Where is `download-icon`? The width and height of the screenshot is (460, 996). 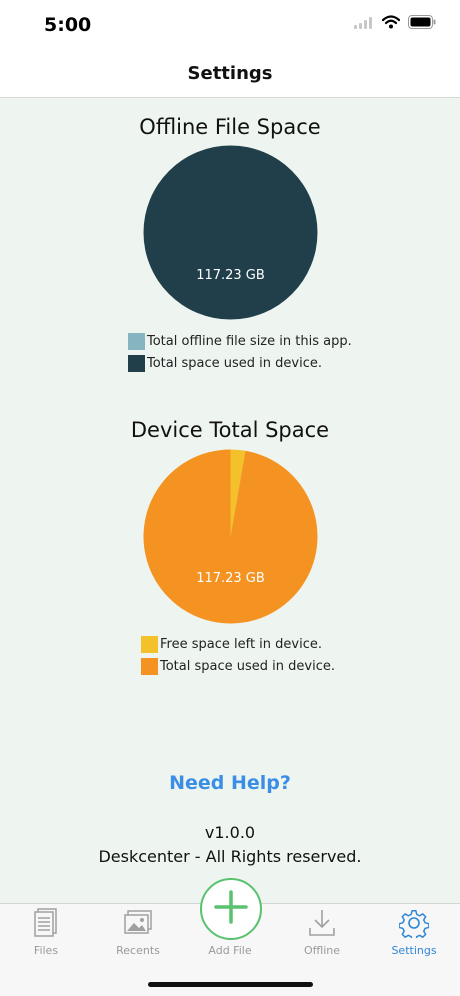 download-icon is located at coordinates (322, 925).